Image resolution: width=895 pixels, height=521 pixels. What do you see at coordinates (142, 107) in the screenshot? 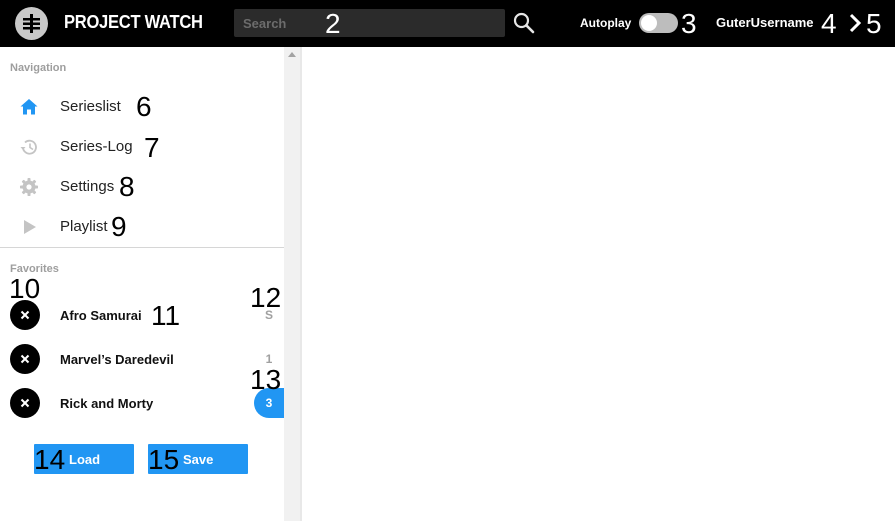
I see `nav-item-serieslist: Serieslist` at bounding box center [142, 107].